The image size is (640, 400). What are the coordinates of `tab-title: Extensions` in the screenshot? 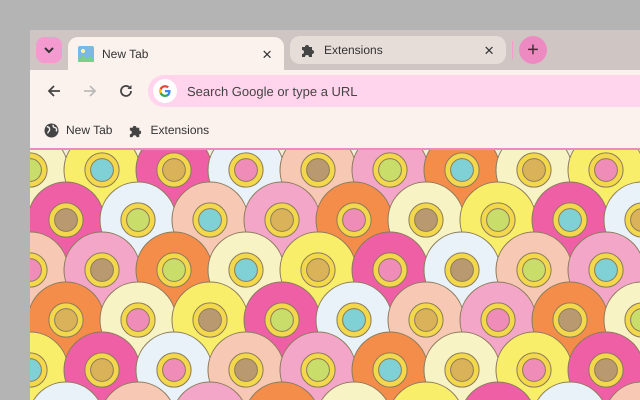 It's located at (354, 50).